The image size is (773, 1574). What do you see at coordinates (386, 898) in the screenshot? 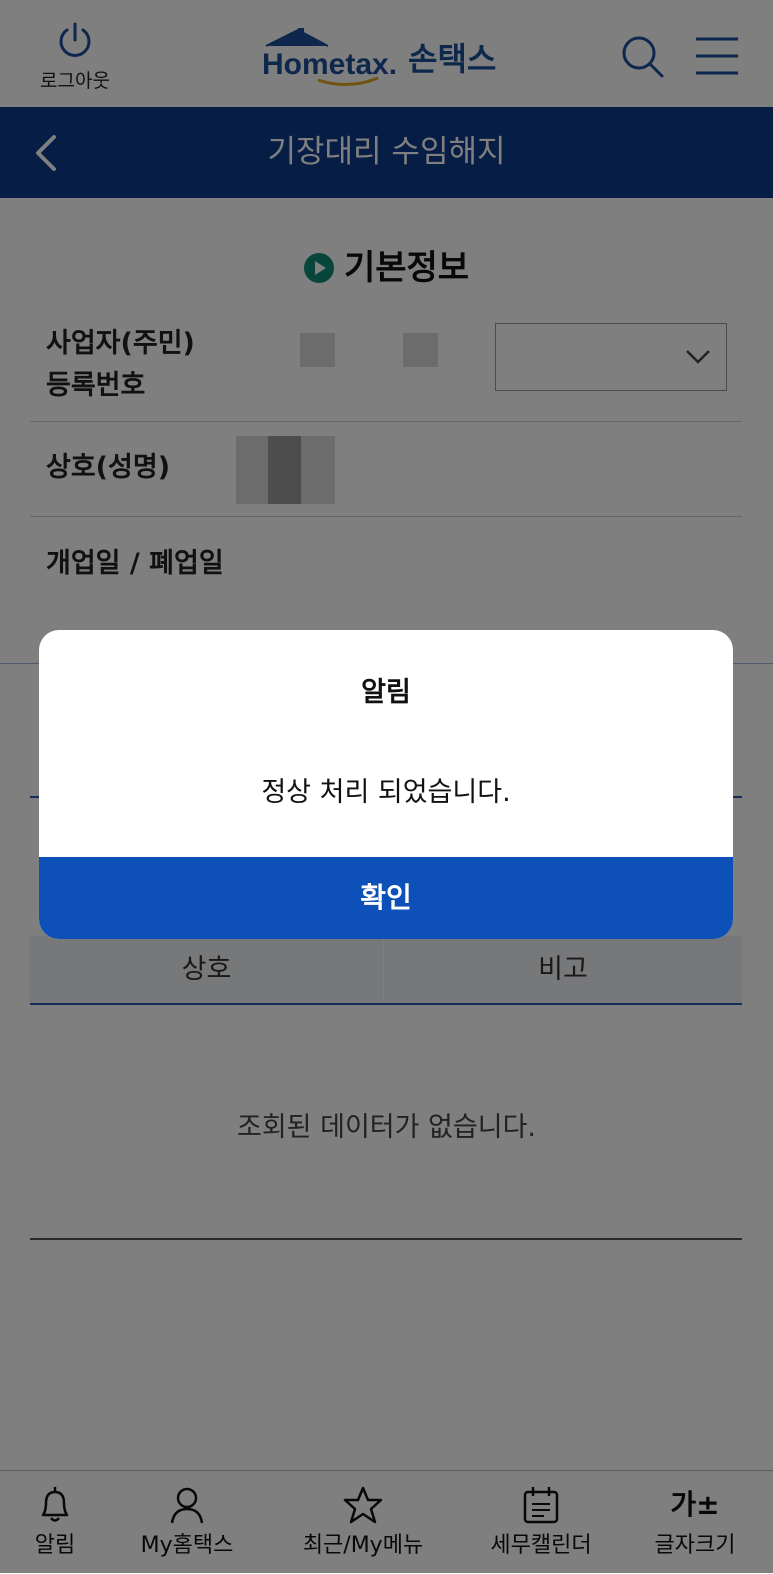
I see `confirm-button: 확인` at bounding box center [386, 898].